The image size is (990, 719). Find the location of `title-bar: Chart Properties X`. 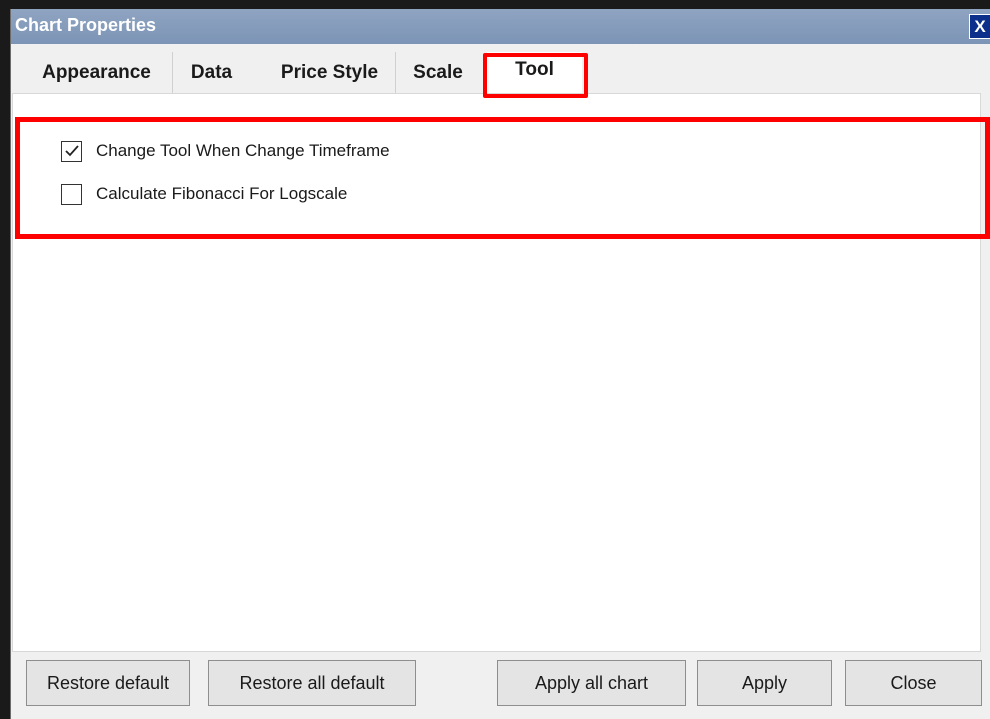

title-bar: Chart Properties X is located at coordinates (500, 26).